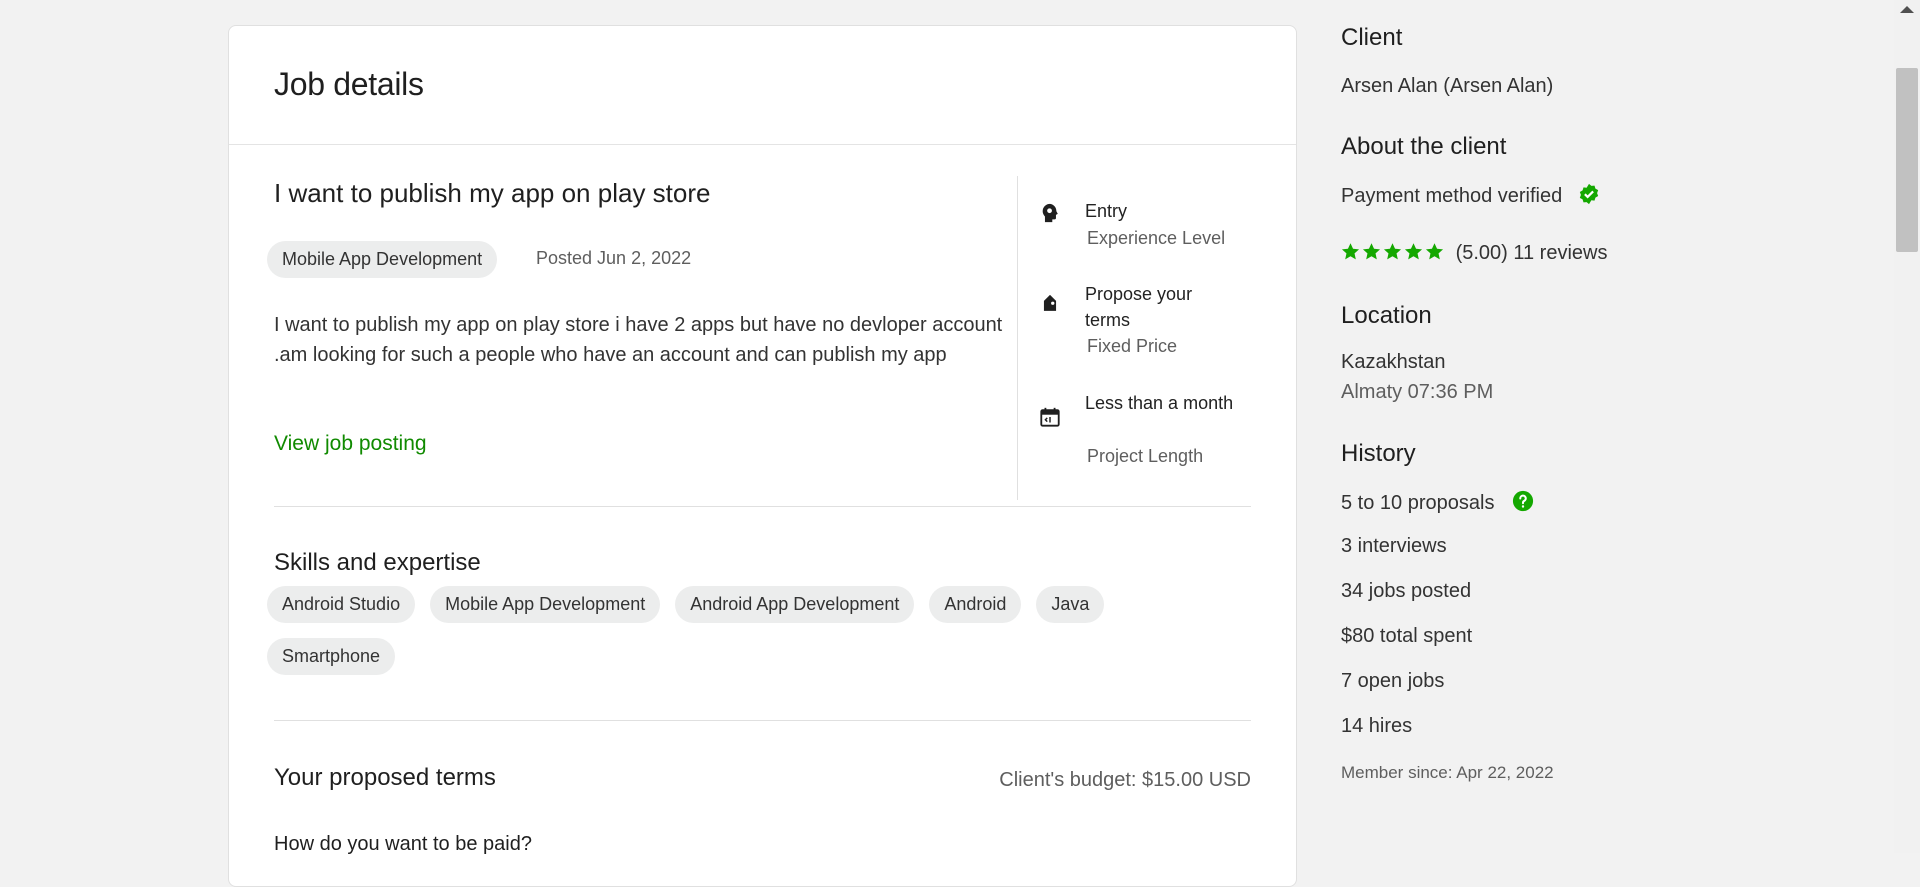  What do you see at coordinates (1394, 546) in the screenshot?
I see `interviews-count: 3 interviews` at bounding box center [1394, 546].